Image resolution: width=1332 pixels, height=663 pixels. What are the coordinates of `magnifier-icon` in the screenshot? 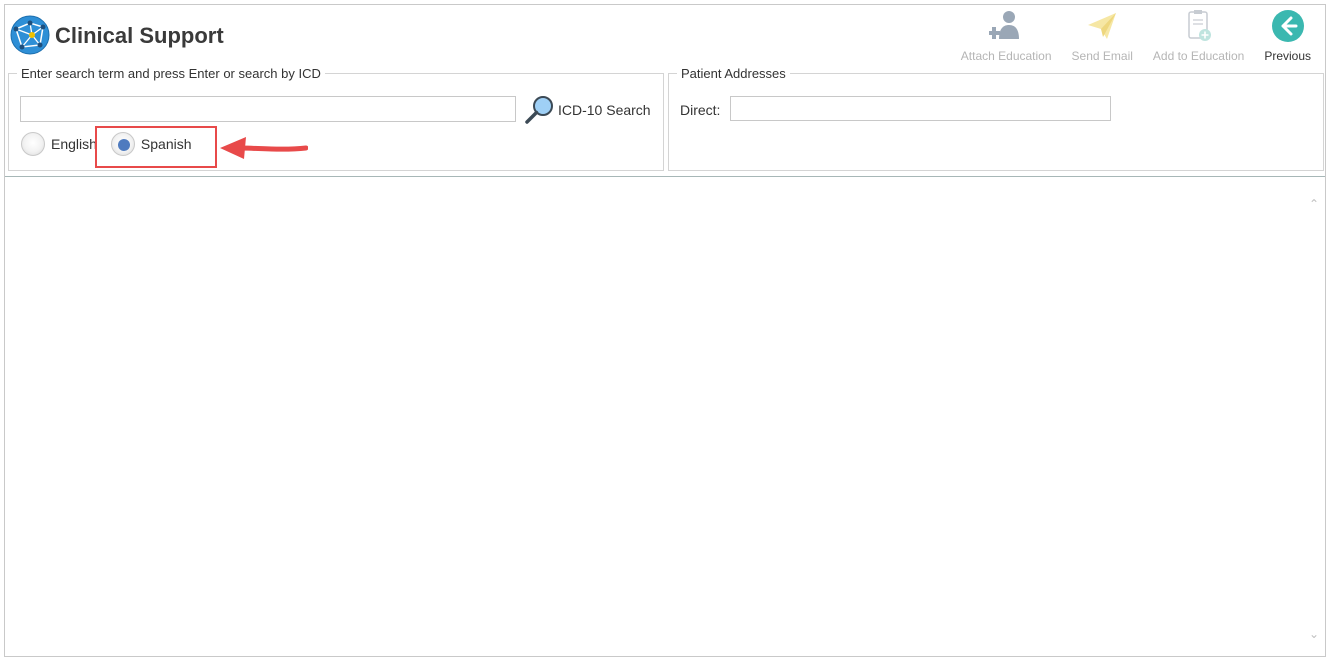 It's located at (539, 110).